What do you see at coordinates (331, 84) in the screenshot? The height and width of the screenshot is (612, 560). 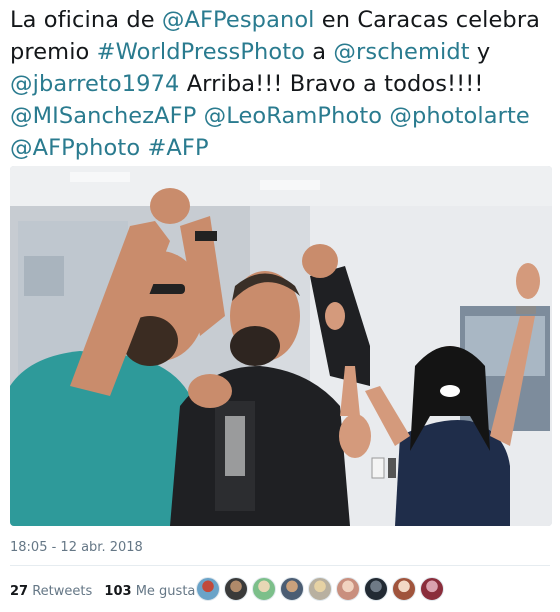 I see `tweet-text-segment: Arriba!!! Bravo a todos!!!!` at bounding box center [331, 84].